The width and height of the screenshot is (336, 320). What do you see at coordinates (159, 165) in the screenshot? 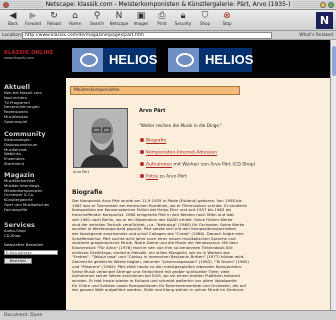
I see `link-text: Aufnahmen` at bounding box center [159, 165].